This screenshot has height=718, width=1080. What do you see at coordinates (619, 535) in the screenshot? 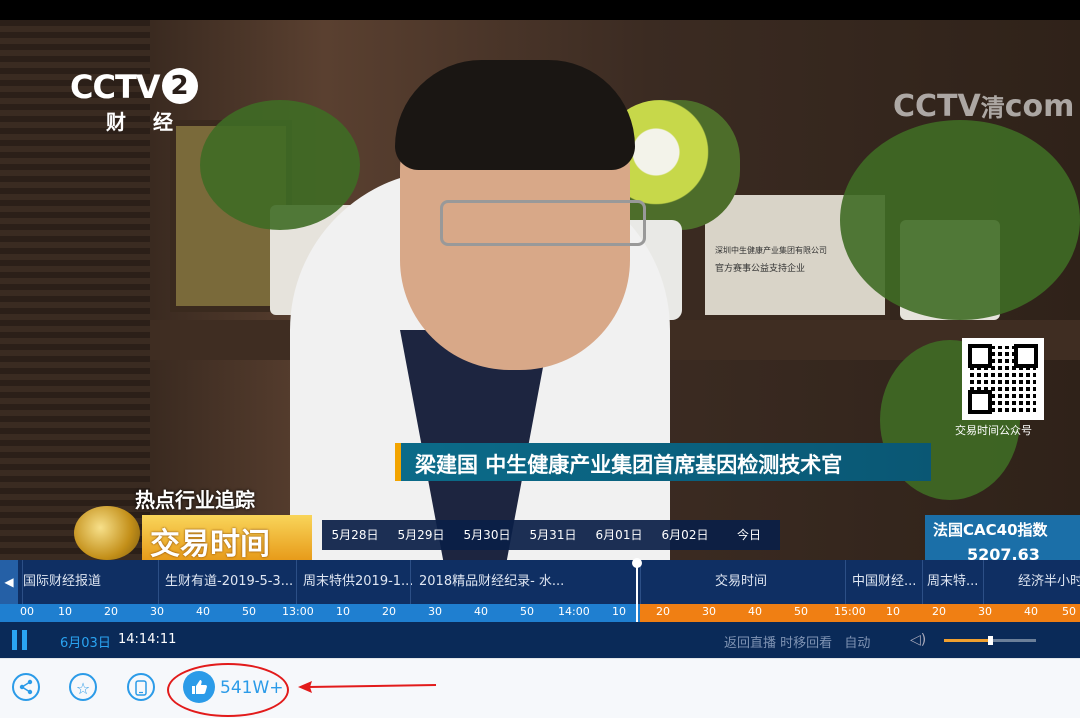
I see `date-tab: 6月01日` at bounding box center [619, 535].